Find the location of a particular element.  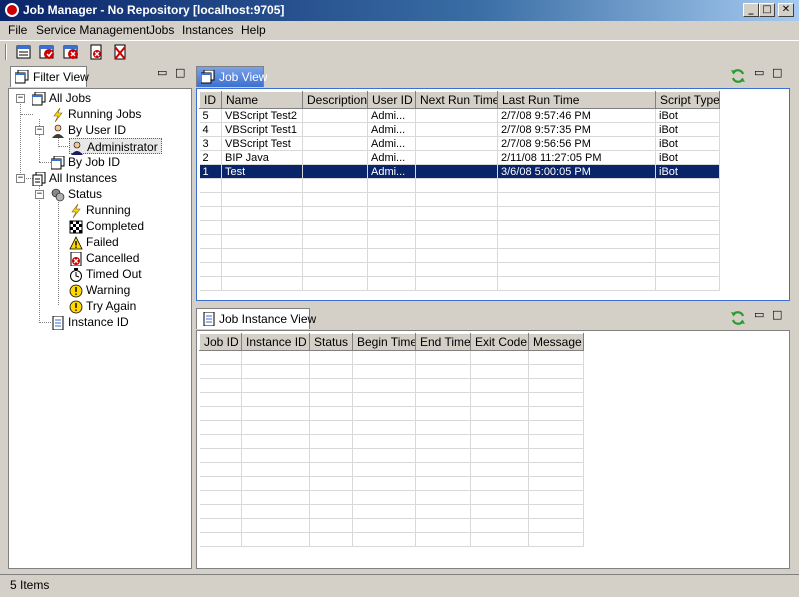

col-user-id: User ID is located at coordinates (391, 100).